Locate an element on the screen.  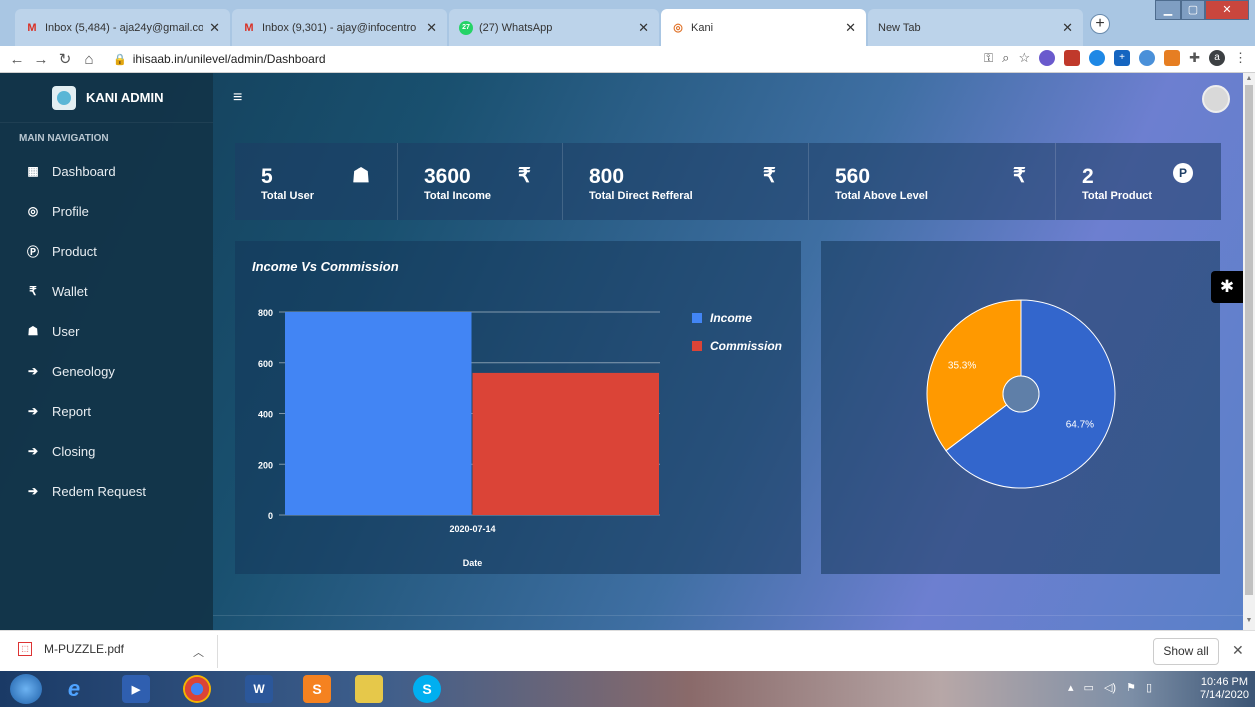
stat-value: 560 is located at coordinates (853, 176).